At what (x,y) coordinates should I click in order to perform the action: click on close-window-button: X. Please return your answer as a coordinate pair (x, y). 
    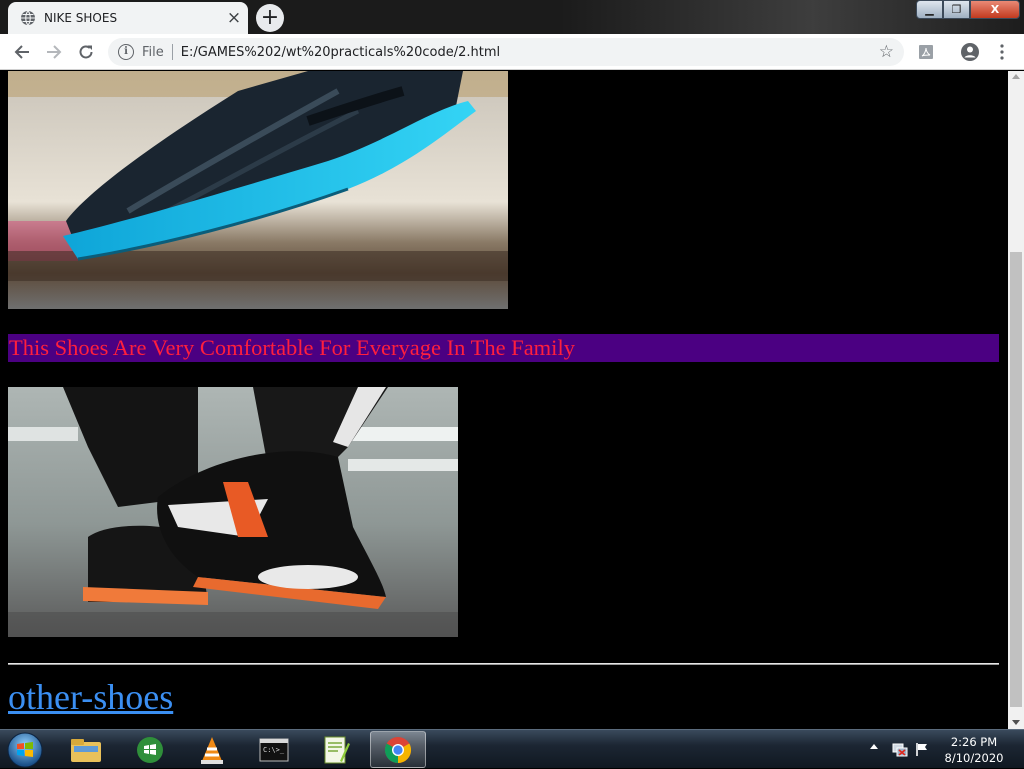
    Looking at the image, I should click on (995, 9).